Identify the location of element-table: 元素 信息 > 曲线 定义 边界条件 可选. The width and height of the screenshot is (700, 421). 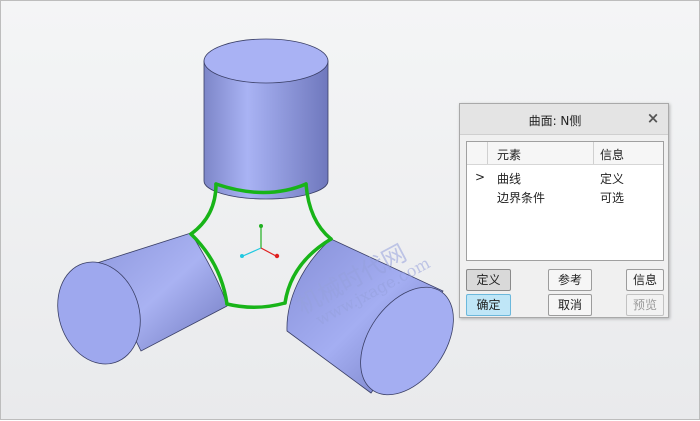
(565, 201).